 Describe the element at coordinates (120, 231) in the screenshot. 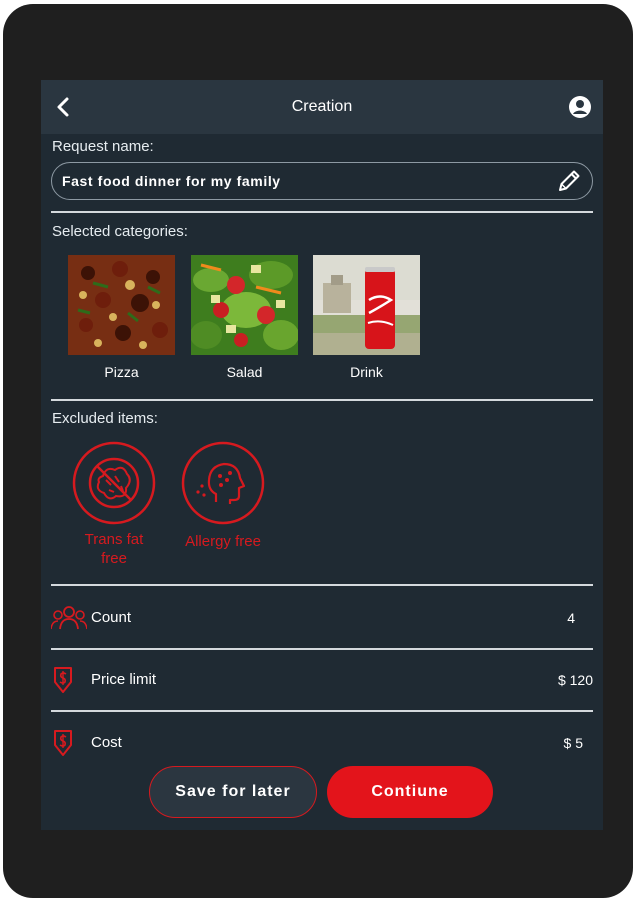

I see `selected-categories-label: Selected categories:` at that location.